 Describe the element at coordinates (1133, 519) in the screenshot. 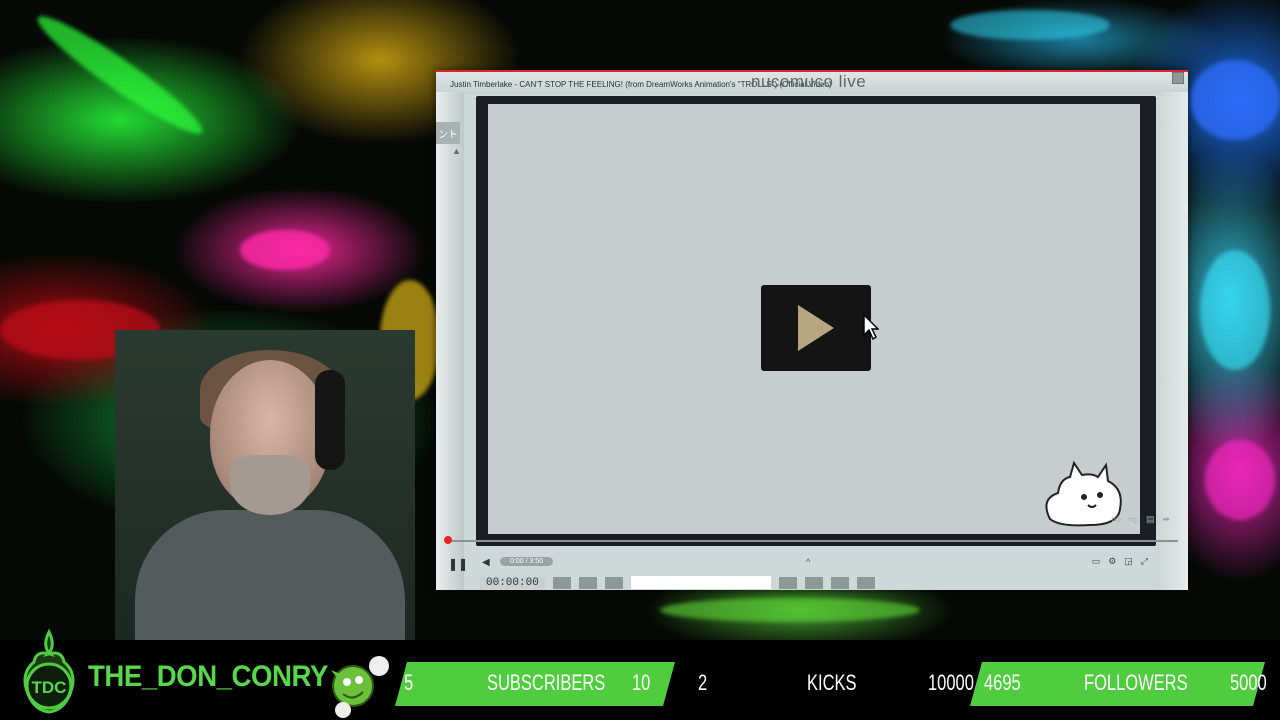

I see `thumbs-down-icon: 👎︎` at that location.